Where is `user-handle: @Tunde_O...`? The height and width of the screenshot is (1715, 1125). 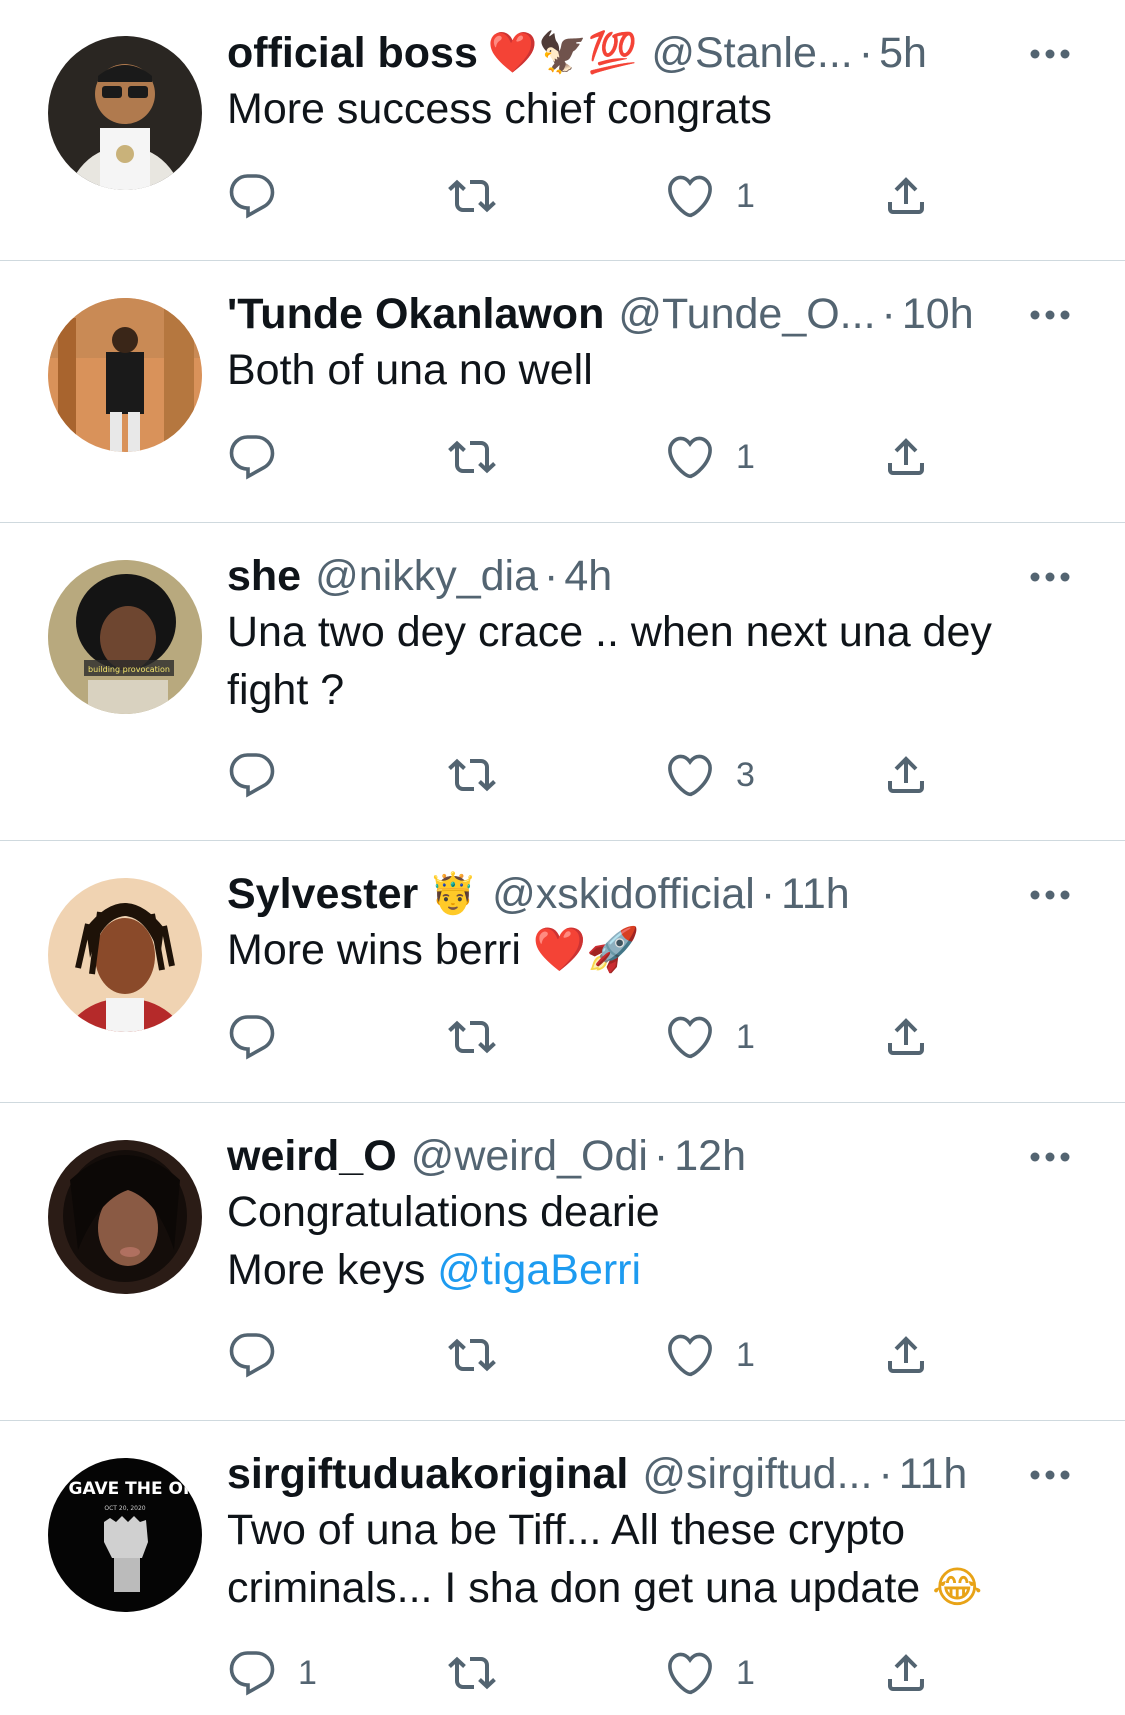 user-handle: @Tunde_O... is located at coordinates (746, 314).